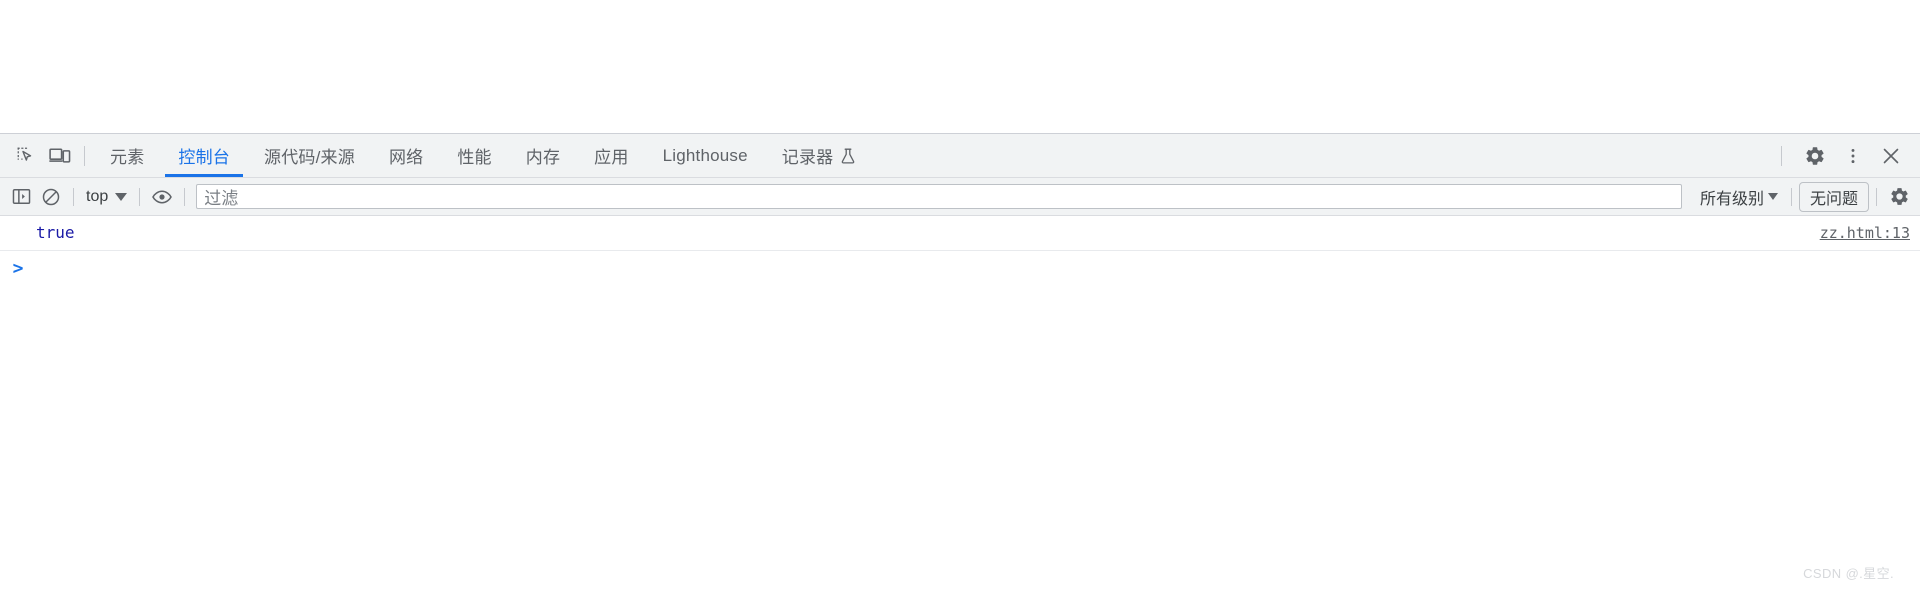 Image resolution: width=1920 pixels, height=596 pixels. Describe the element at coordinates (939, 196) in the screenshot. I see `console-filter-input: 过滤` at that location.